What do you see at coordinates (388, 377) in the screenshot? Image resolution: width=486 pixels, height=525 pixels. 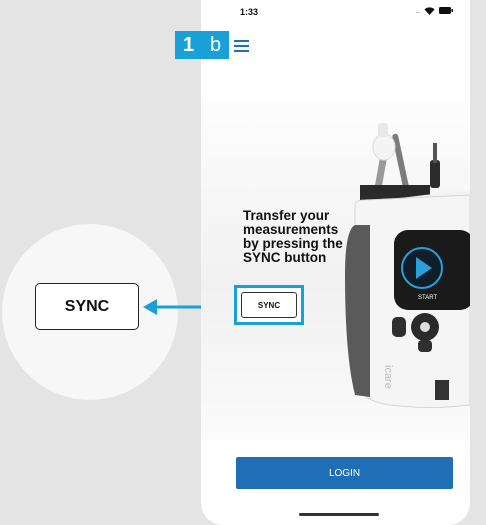 I see `device-brand-label: icare` at bounding box center [388, 377].